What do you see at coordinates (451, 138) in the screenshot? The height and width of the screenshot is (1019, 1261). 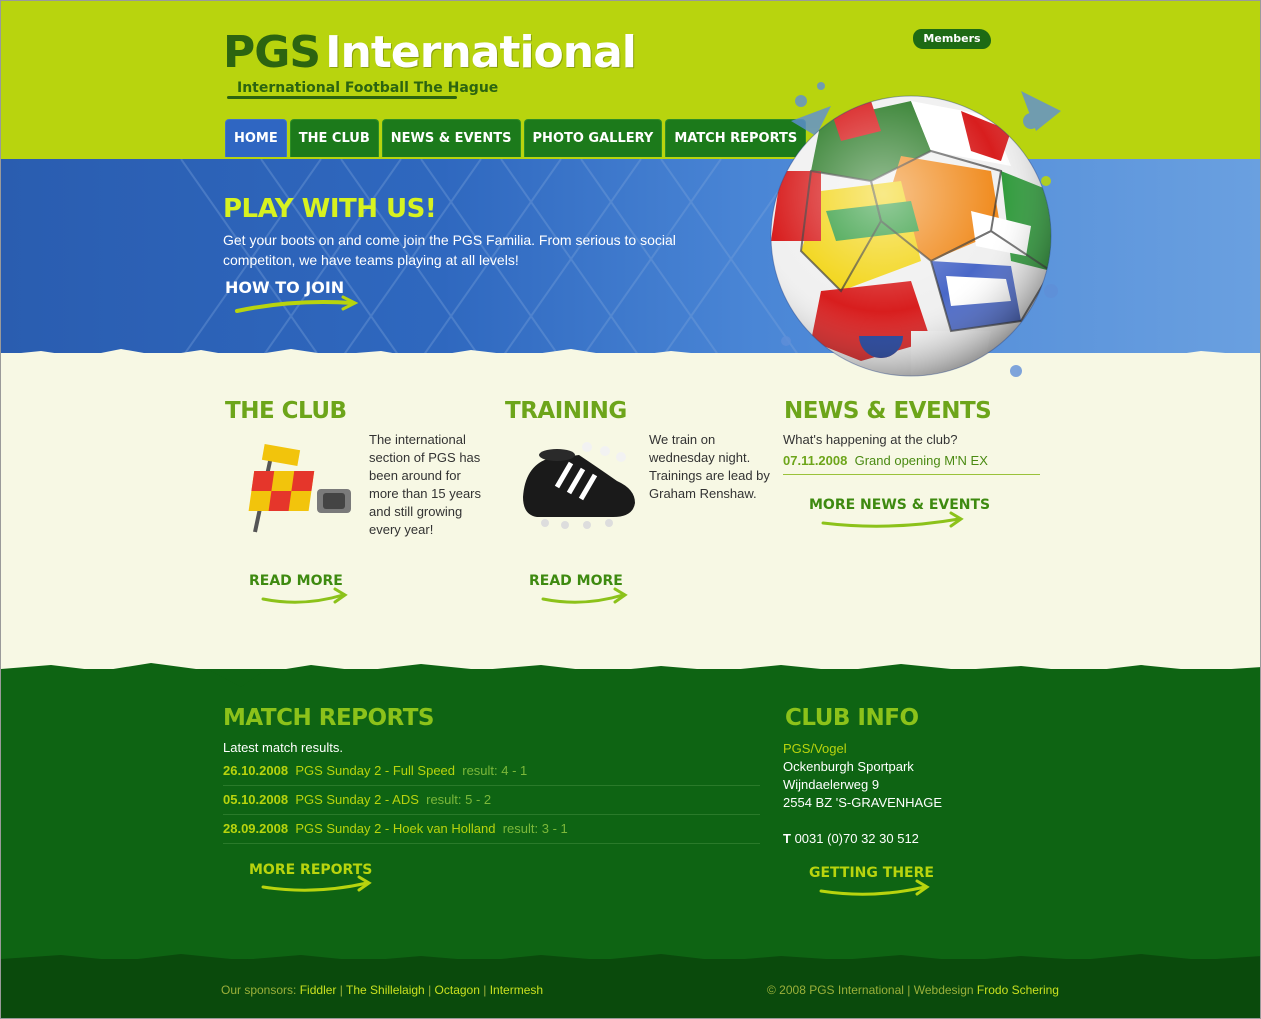 I see `nav-tab-news-events: NEWS & EVENTS` at bounding box center [451, 138].